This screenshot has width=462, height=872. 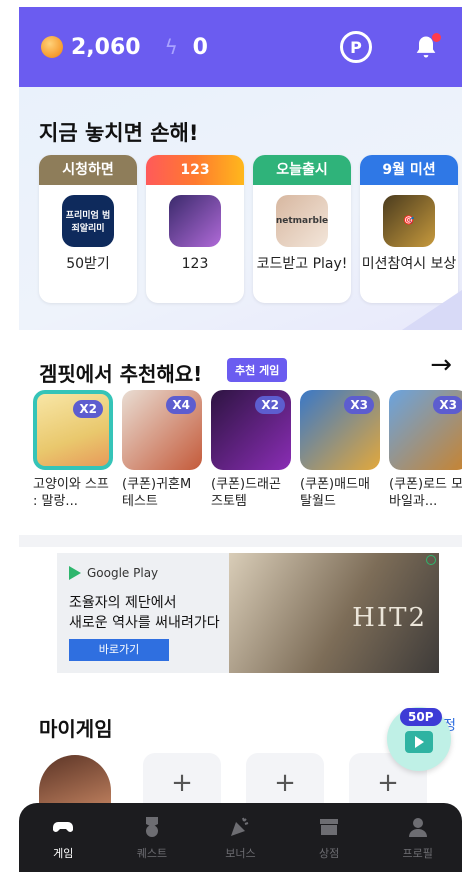 I want to click on google-play-label: Google Play, so click(x=113, y=573).